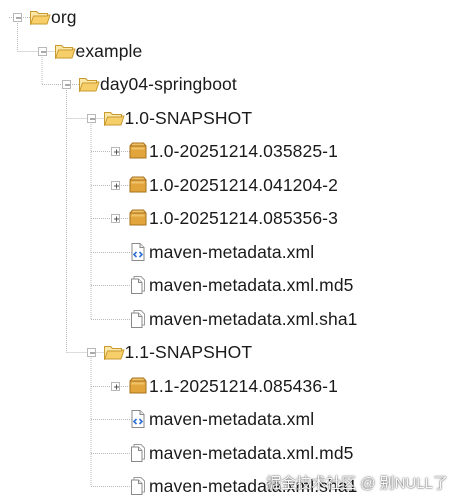 This screenshot has width=458, height=503. I want to click on tree-node-day04-springboot: day04-springboot, so click(229, 84).